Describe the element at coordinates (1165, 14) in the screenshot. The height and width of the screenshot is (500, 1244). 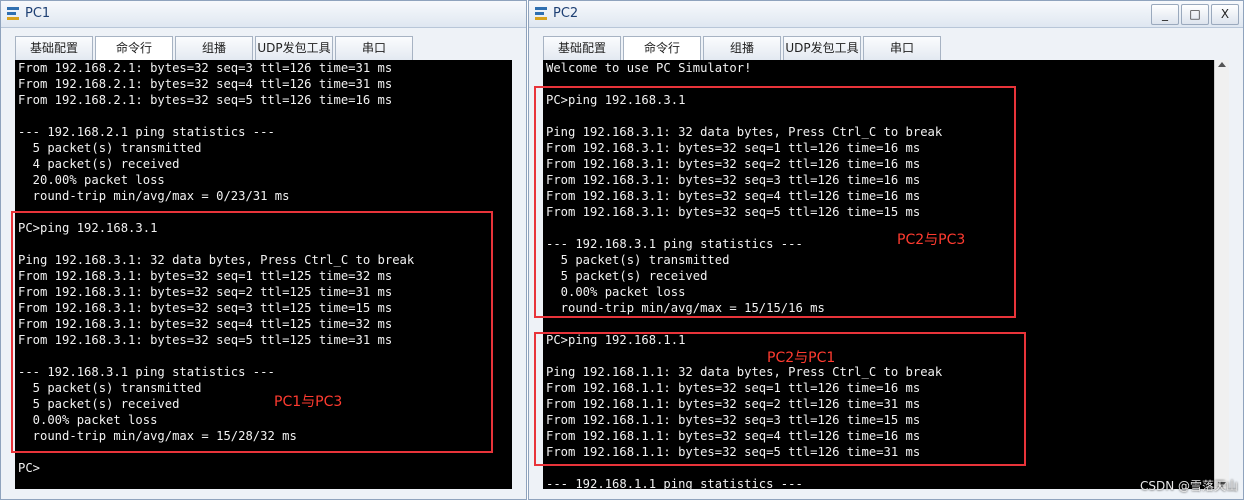
I see `minimize-button: _` at that location.